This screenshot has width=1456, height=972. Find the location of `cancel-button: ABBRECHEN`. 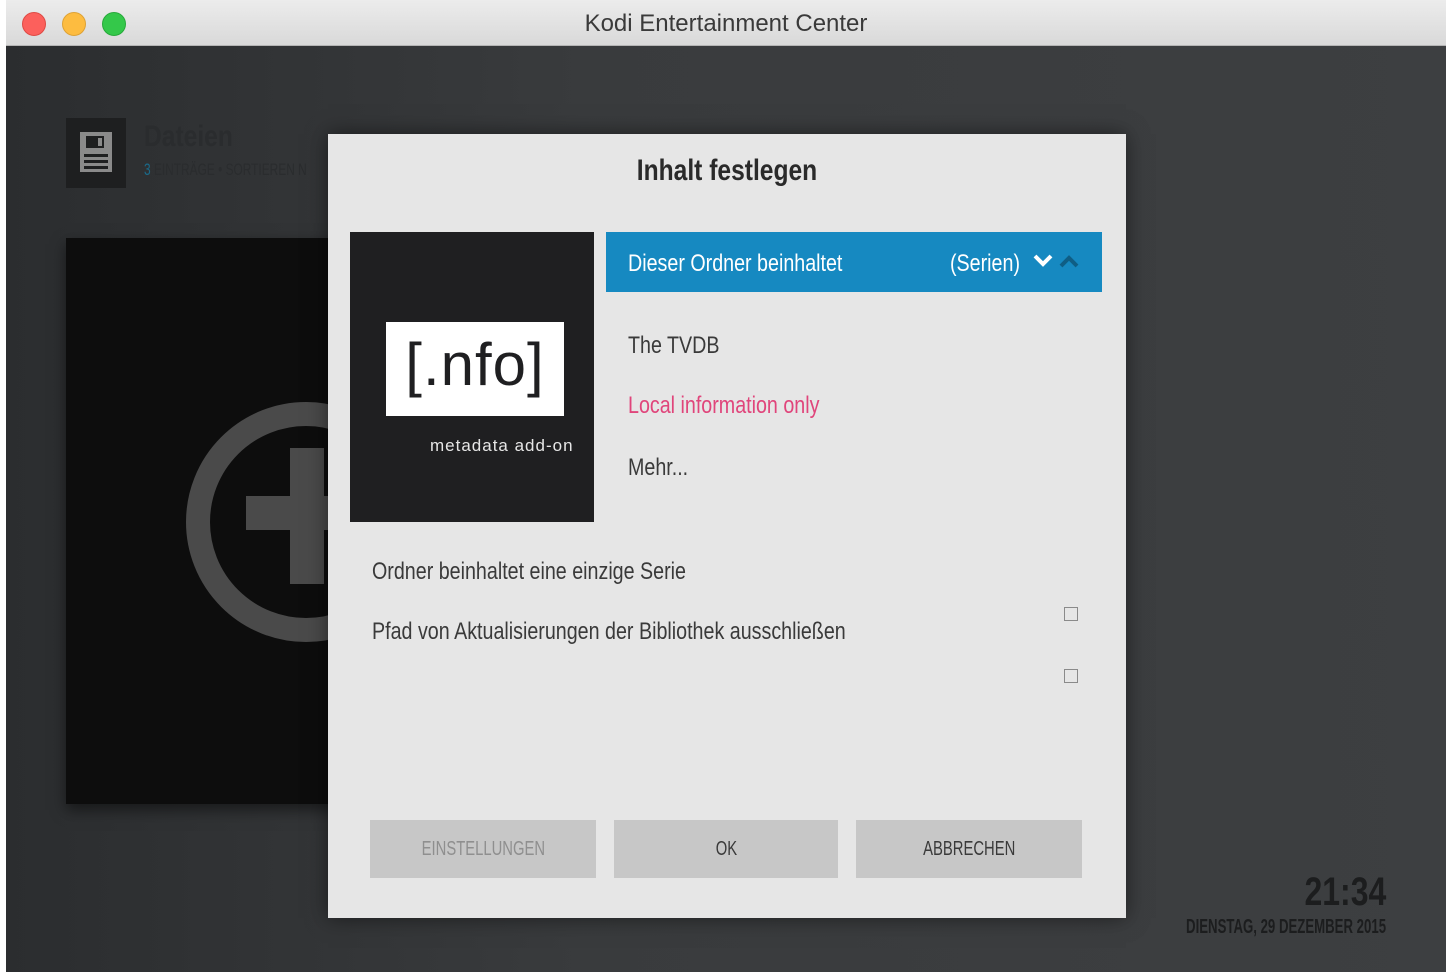

cancel-button: ABBRECHEN is located at coordinates (969, 849).